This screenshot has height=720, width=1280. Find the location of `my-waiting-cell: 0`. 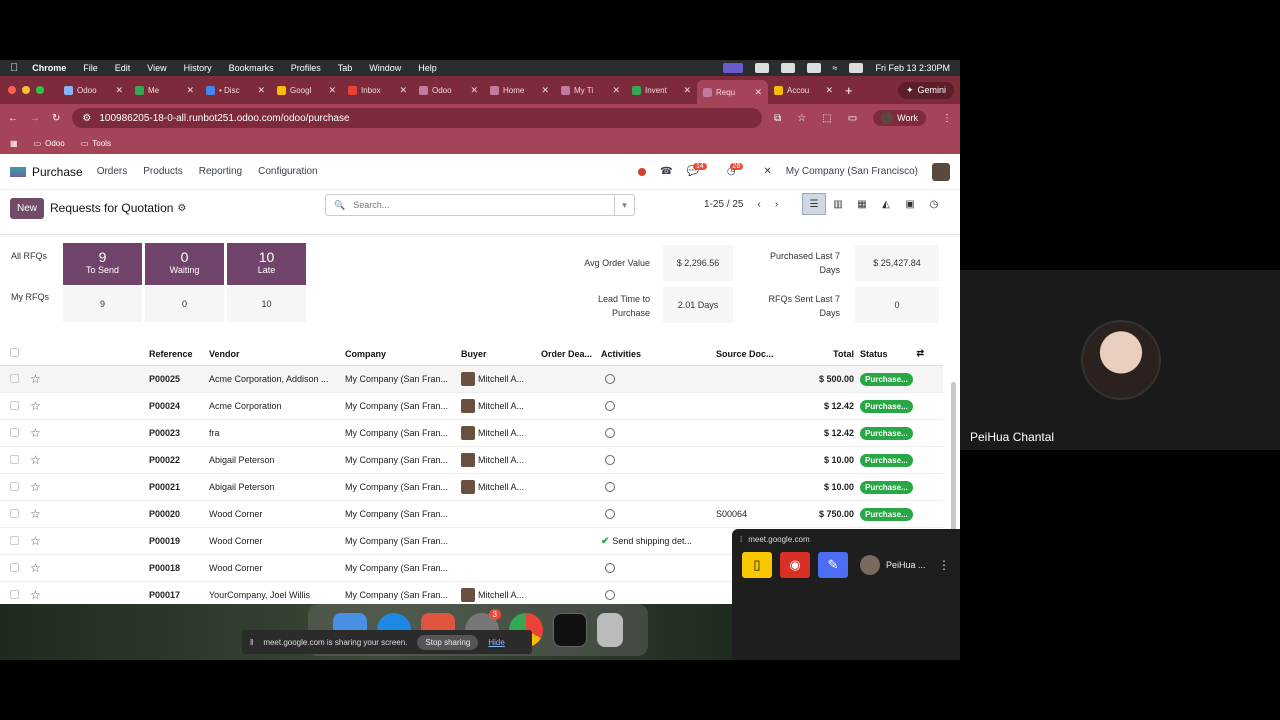

my-waiting-cell: 0 is located at coordinates (184, 304).